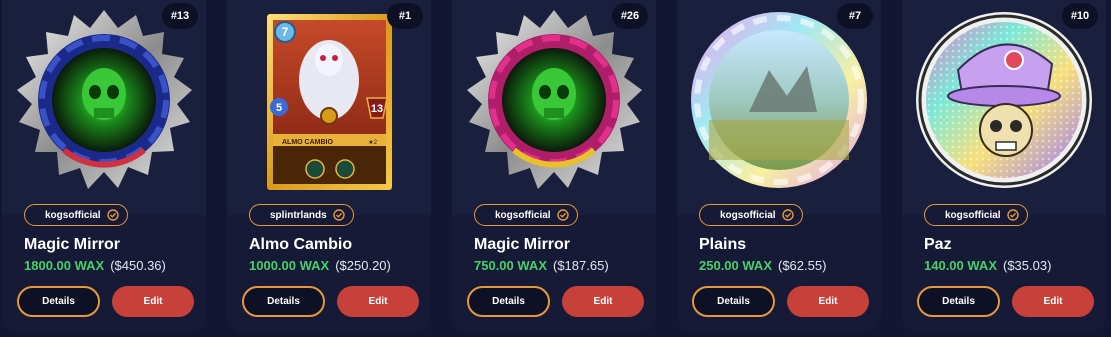 This screenshot has height=337, width=1111. I want to click on almo-cambio-card-image: 7 5 13 ALMO CAMBIO ★2, so click(329, 102).